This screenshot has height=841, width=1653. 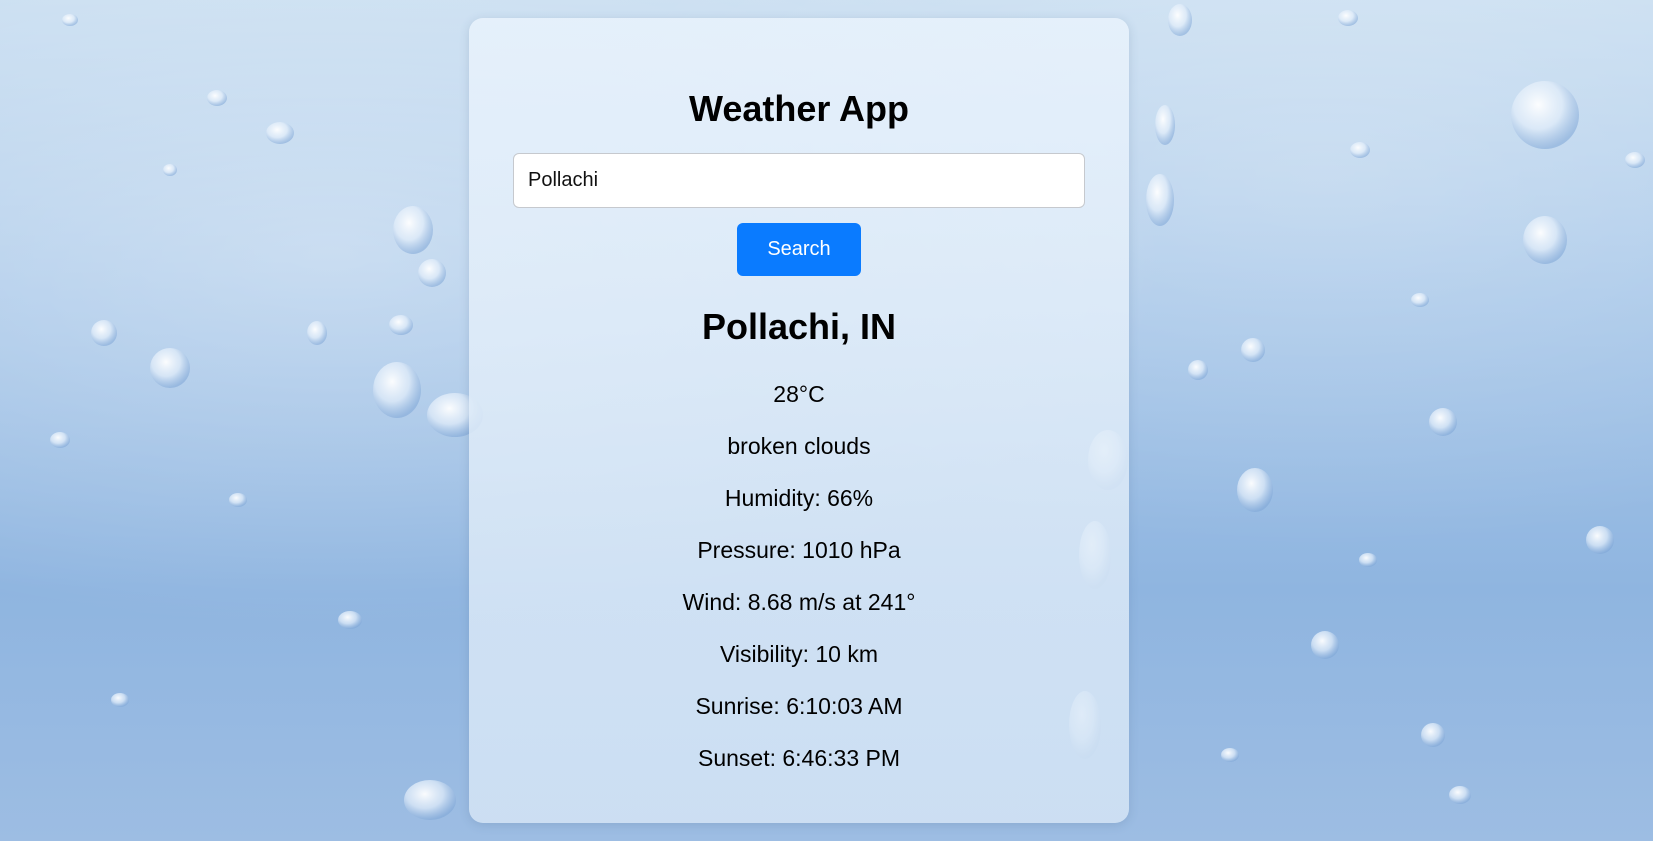 I want to click on temperature-value: 28°C, so click(x=799, y=394).